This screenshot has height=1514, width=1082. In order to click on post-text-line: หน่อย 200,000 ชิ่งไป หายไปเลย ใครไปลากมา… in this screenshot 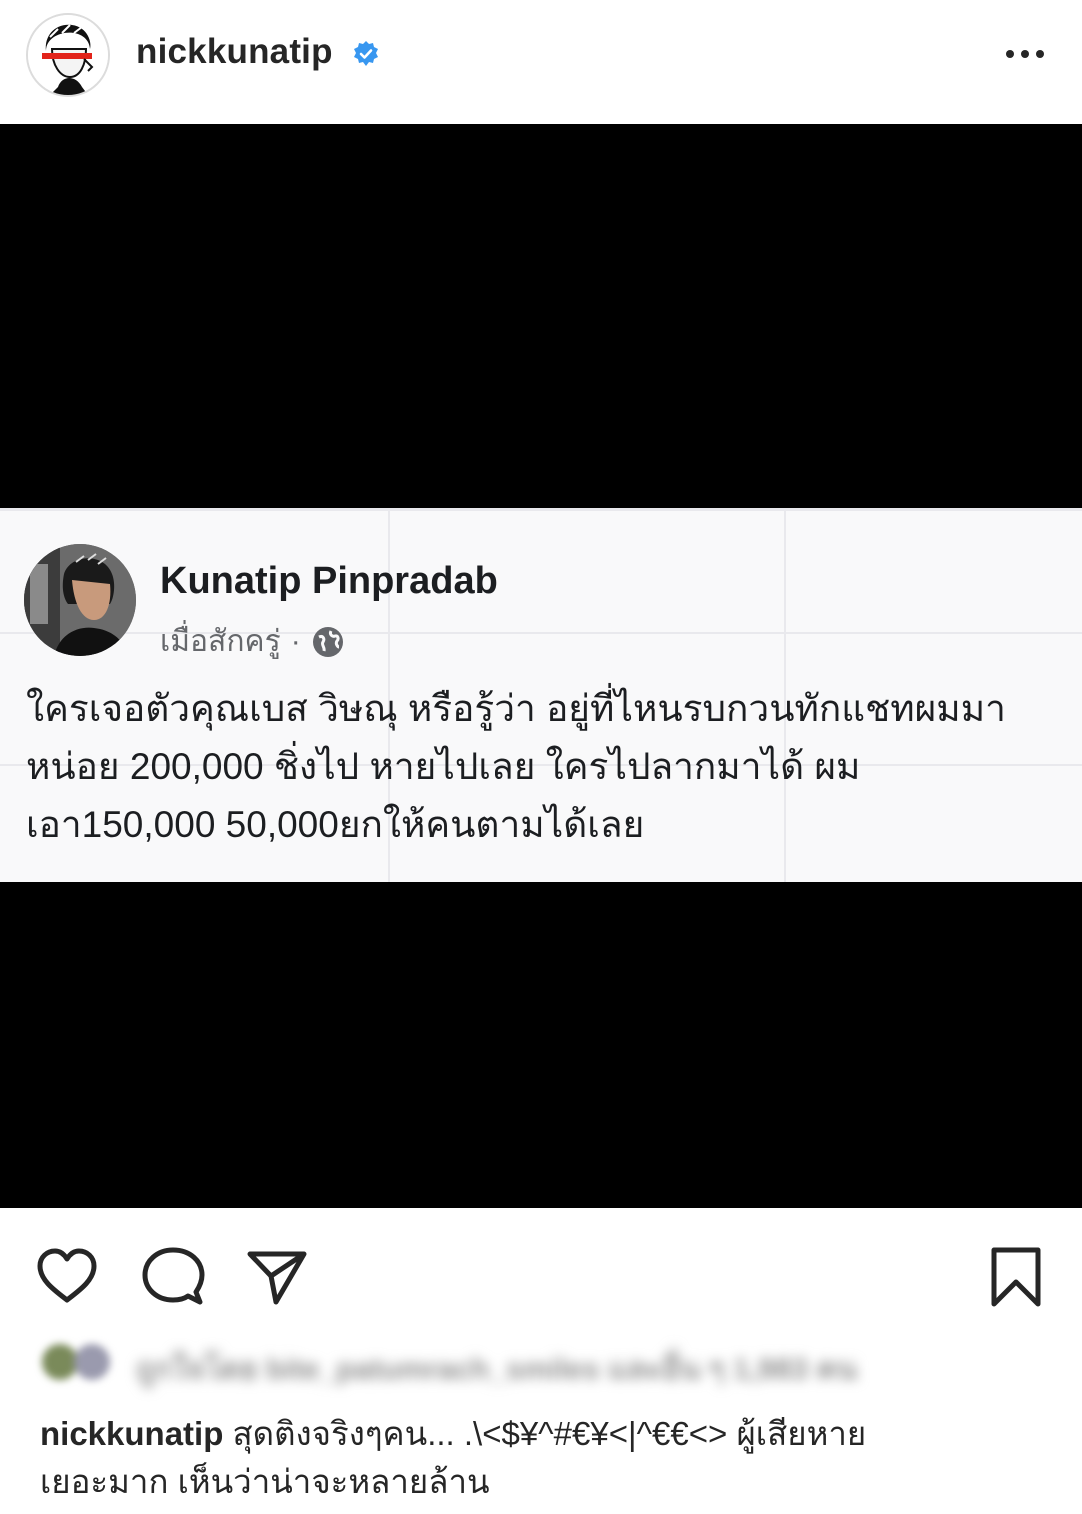, I will do `click(443, 766)`.